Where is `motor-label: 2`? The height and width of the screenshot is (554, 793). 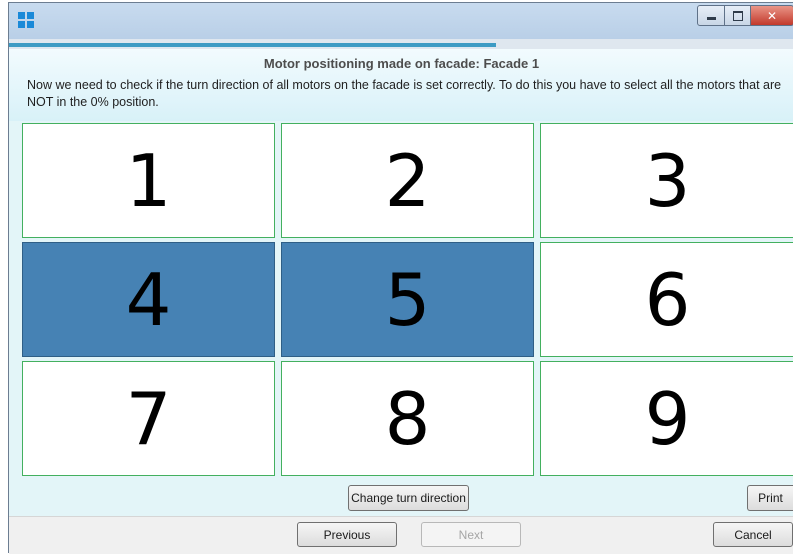 motor-label: 2 is located at coordinates (407, 180).